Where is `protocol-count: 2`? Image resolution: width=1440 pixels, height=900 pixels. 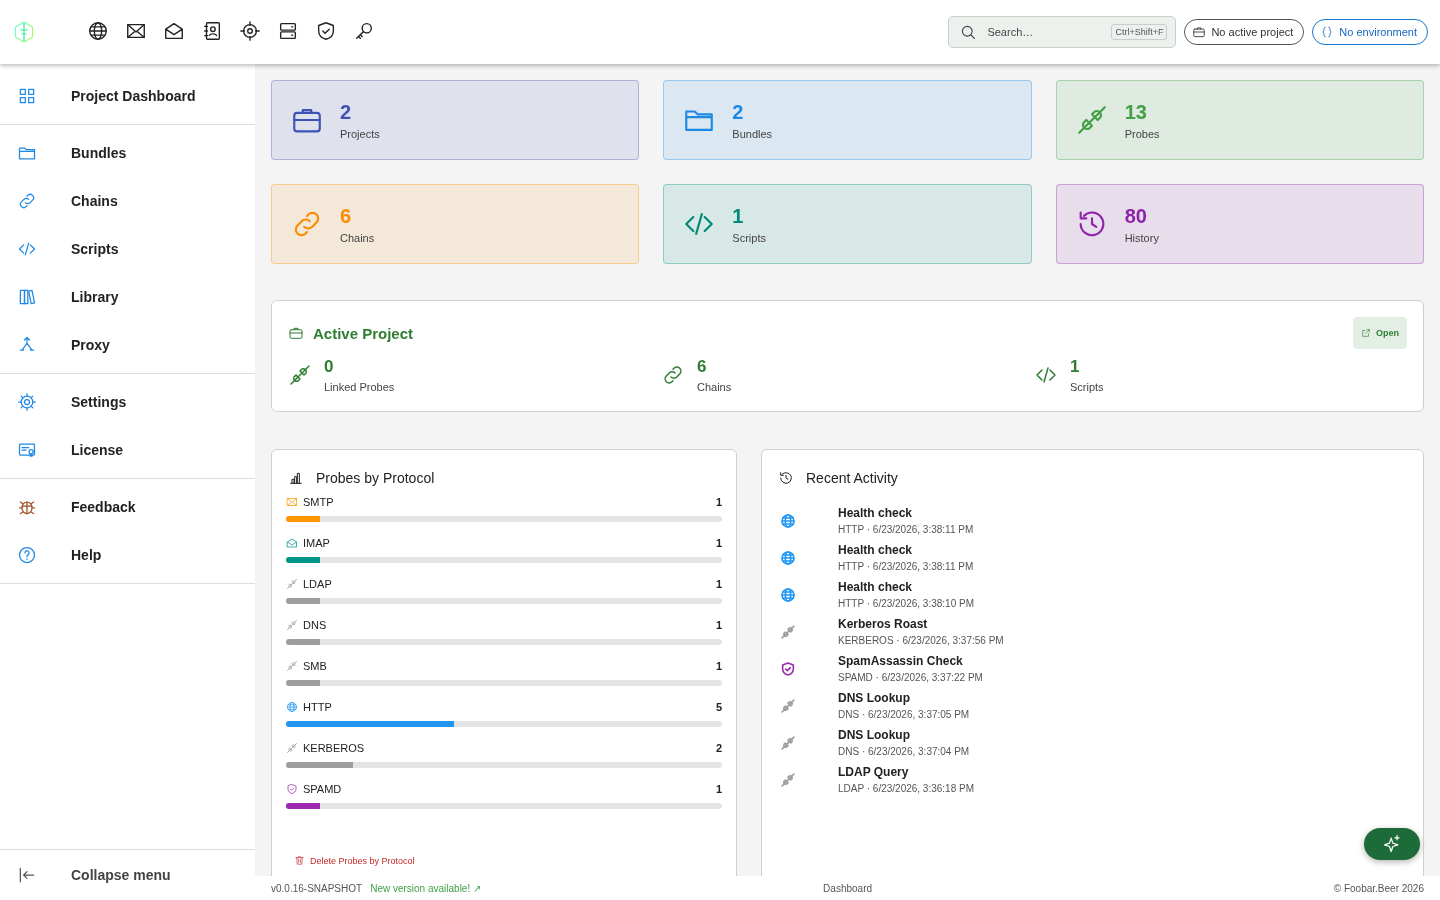
protocol-count: 2 is located at coordinates (718, 748).